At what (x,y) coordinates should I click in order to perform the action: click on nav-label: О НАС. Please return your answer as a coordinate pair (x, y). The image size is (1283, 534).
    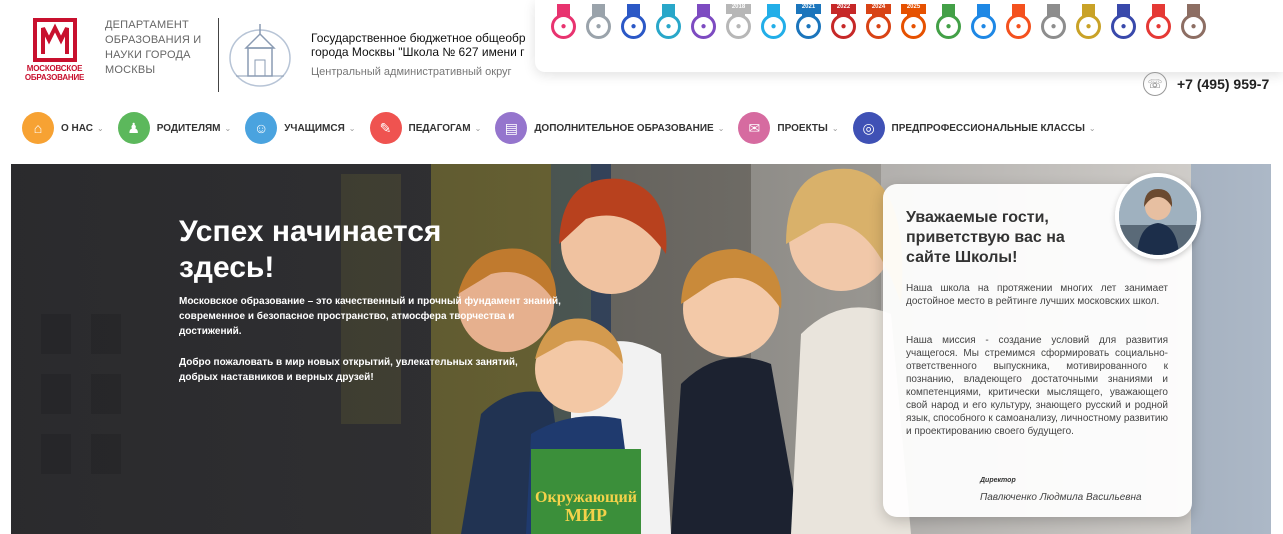
    Looking at the image, I should click on (77, 128).